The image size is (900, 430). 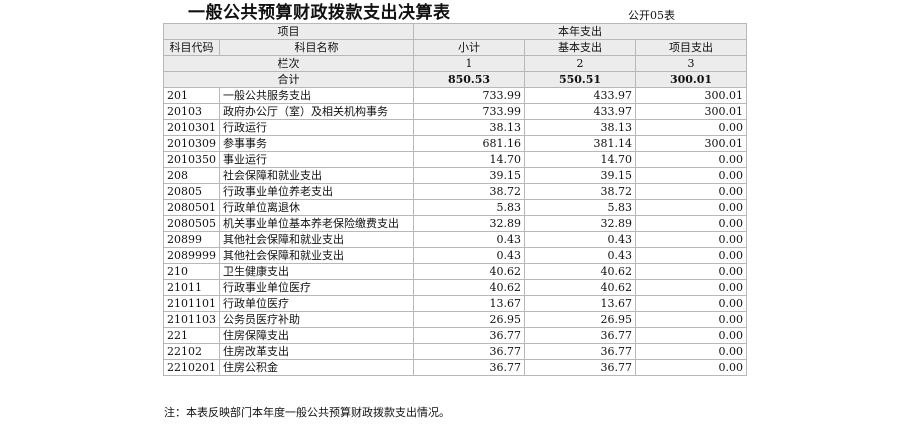 What do you see at coordinates (580, 63) in the screenshot?
I see `col-index-2: 2` at bounding box center [580, 63].